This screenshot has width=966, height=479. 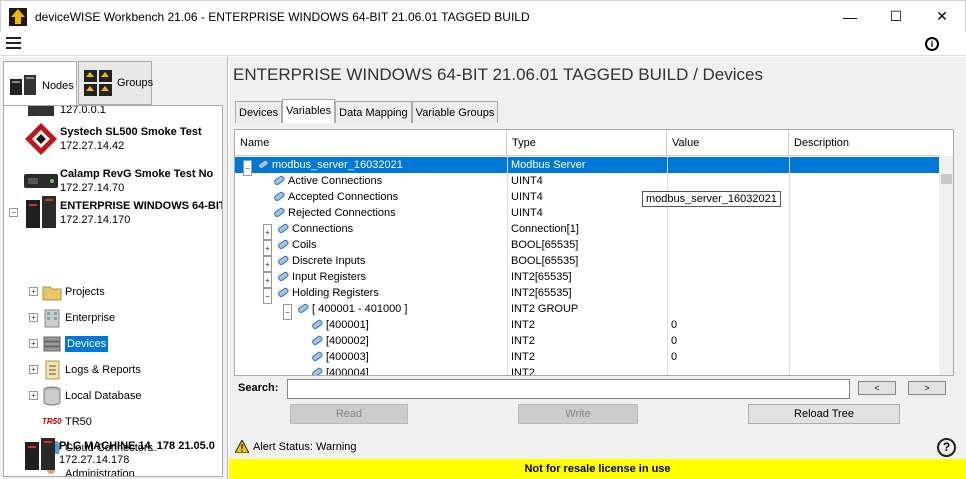 What do you see at coordinates (407, 325) in the screenshot?
I see `cell-name: [400001]` at bounding box center [407, 325].